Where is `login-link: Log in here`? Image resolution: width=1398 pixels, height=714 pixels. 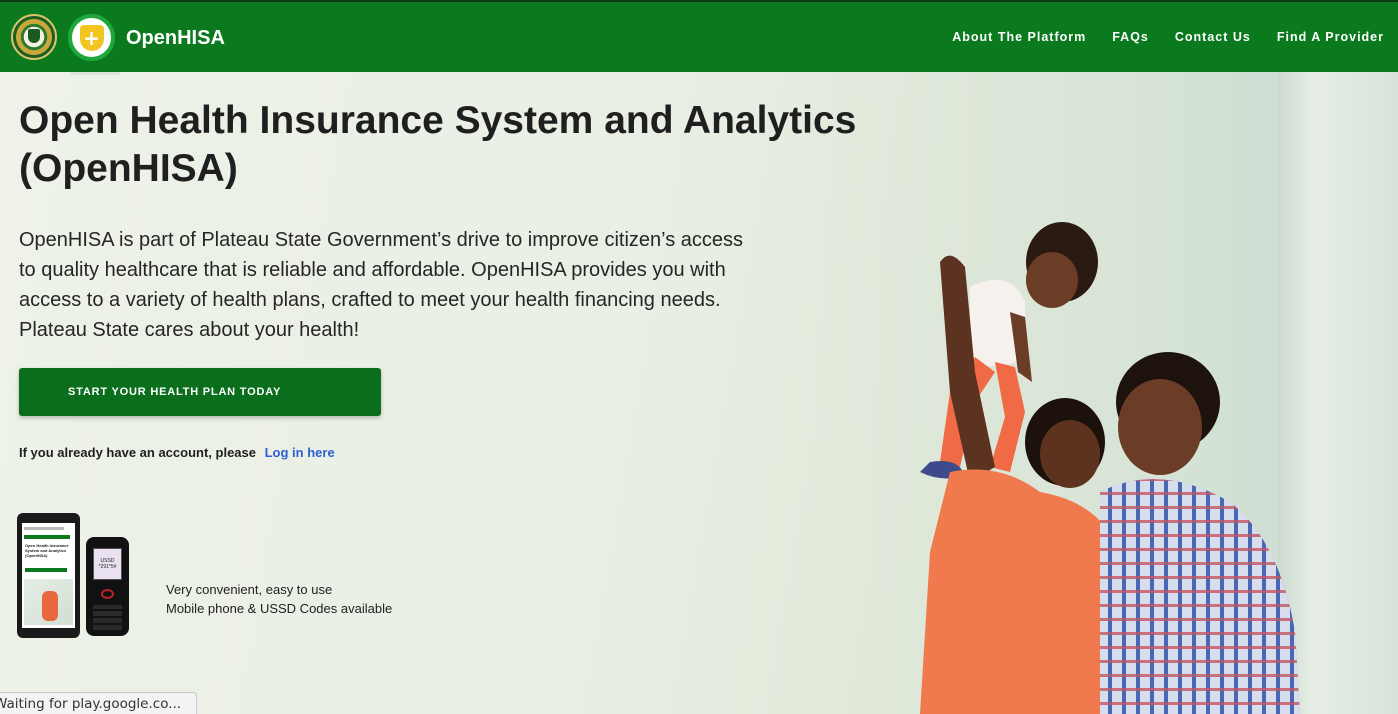 login-link: Log in here is located at coordinates (300, 452).